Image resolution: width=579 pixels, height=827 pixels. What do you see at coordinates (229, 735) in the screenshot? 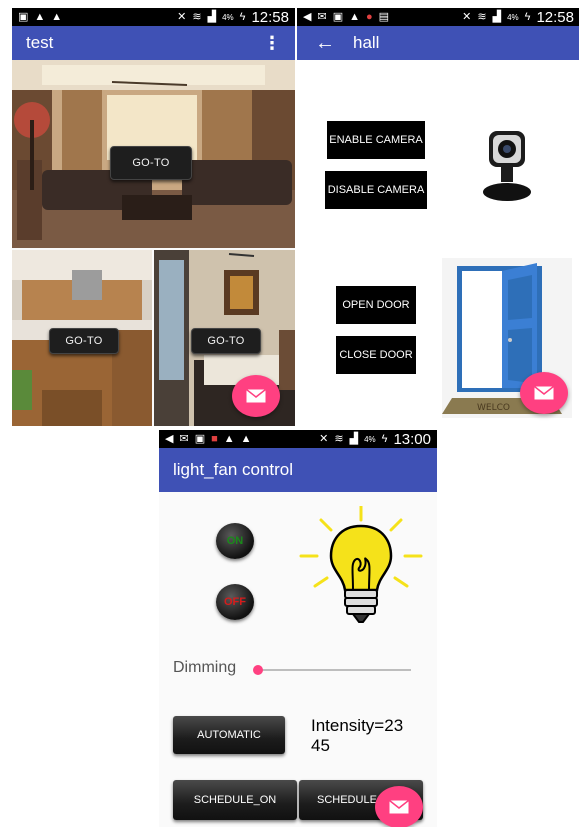
I see `automatic-button: AUTOMATIC` at bounding box center [229, 735].